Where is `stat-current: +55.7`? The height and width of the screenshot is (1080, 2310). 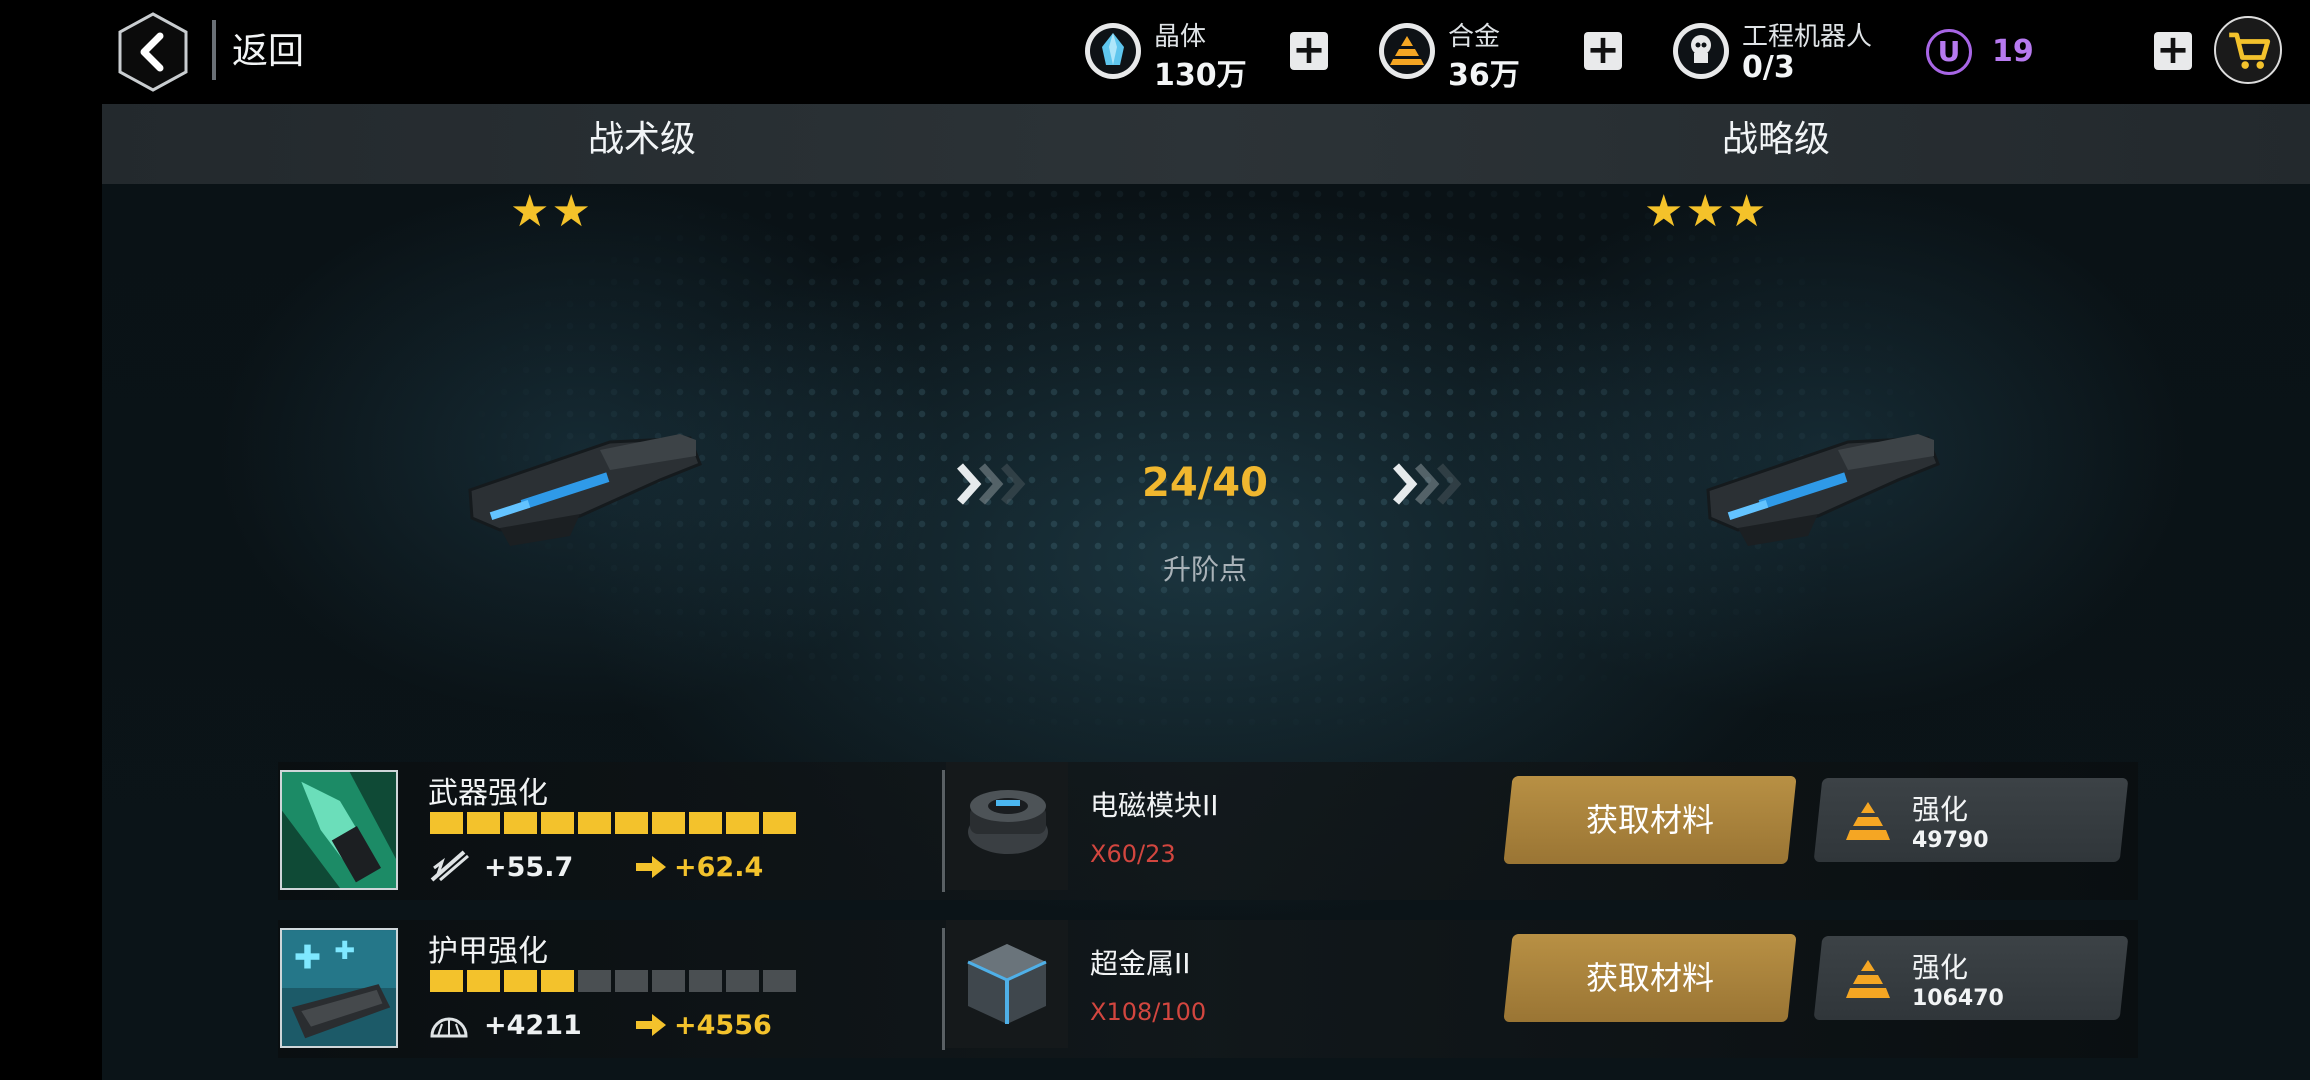 stat-current: +55.7 is located at coordinates (529, 867).